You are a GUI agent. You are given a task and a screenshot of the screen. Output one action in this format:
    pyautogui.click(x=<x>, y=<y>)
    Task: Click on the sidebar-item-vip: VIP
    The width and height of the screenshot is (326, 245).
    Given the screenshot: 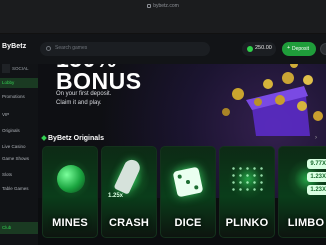 What is the action you would take?
    pyautogui.click(x=19, y=115)
    